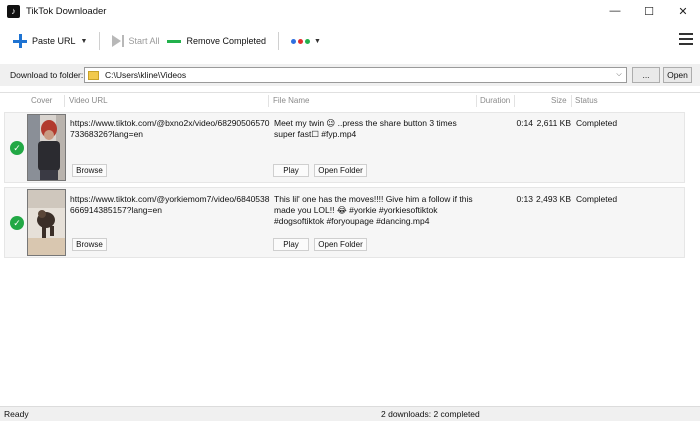  Describe the element at coordinates (586, 100) in the screenshot. I see `column-header-status: Status` at that location.